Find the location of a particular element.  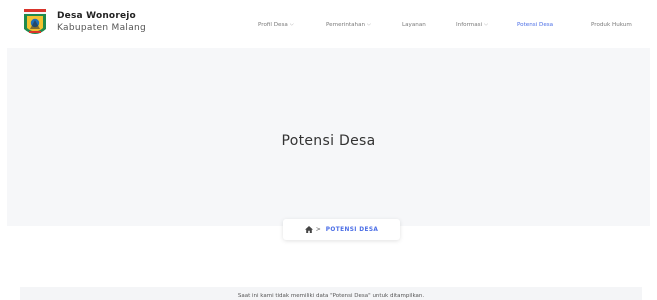

nav-item-pemerintahan: Pemerintahan ⌵ is located at coordinates (348, 25).